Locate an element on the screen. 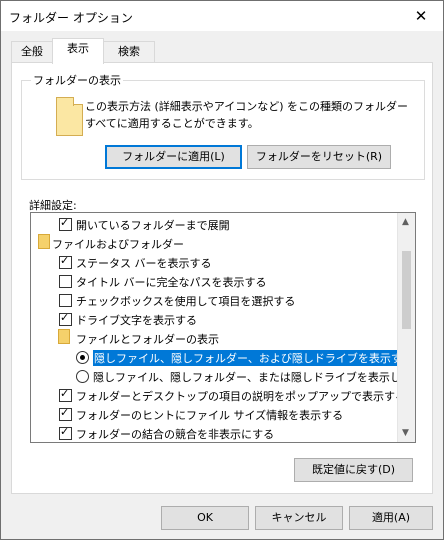 The width and height of the screenshot is (444, 540). list-item: ファイルおよびフォルダー is located at coordinates (214, 243).